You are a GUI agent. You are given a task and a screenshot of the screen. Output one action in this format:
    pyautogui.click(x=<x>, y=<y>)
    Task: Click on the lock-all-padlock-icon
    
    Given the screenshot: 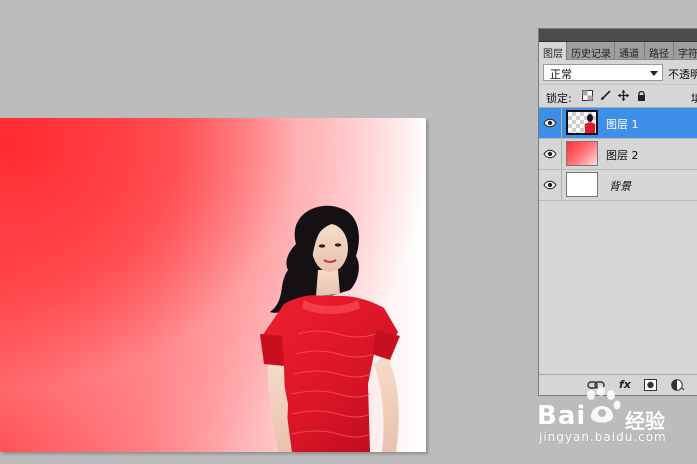 What is the action you would take?
    pyautogui.click(x=641, y=95)
    